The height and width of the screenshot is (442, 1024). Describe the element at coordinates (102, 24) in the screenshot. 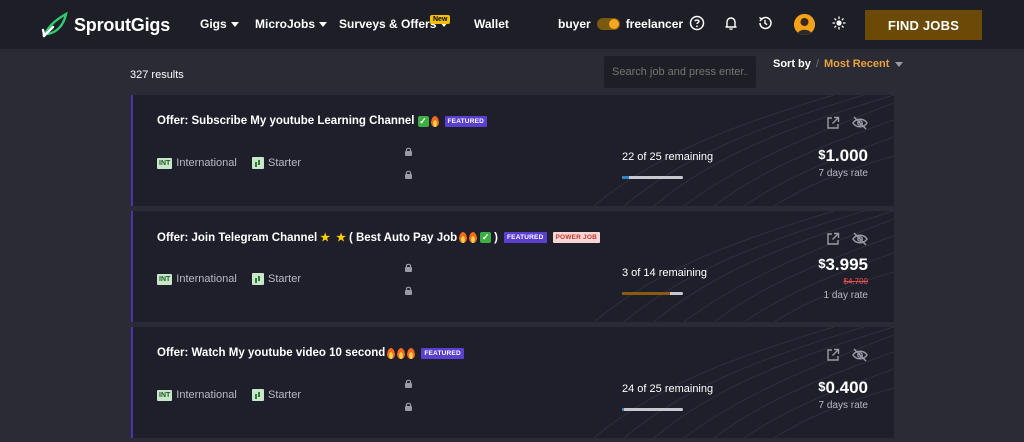

I see `brand-name-part1: Sprout` at that location.